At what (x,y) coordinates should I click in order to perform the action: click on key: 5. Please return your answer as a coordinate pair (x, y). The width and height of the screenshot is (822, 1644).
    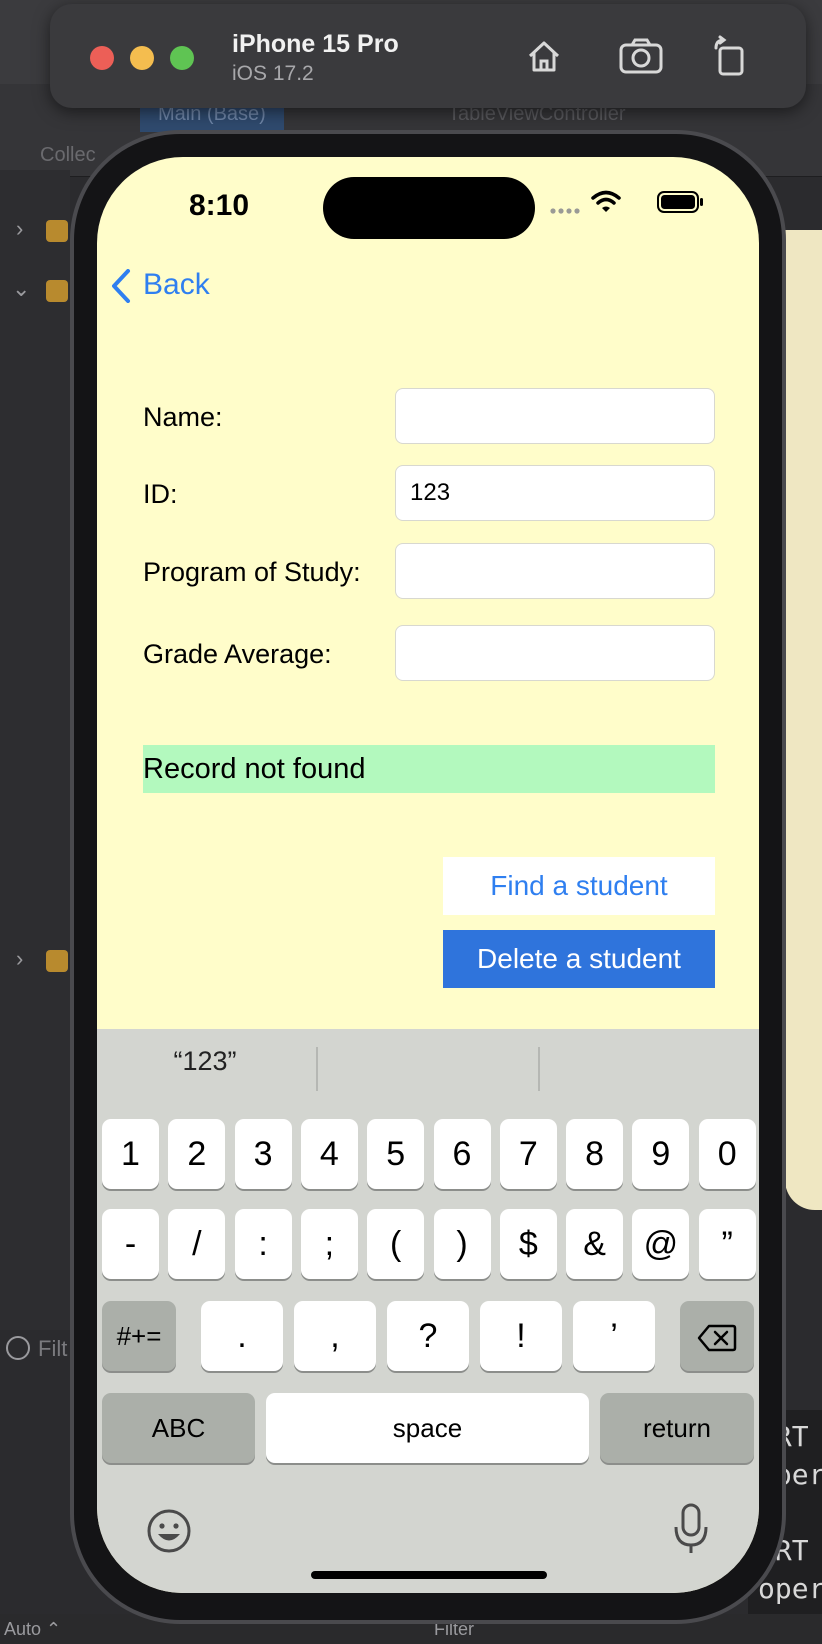
    Looking at the image, I should click on (396, 1154).